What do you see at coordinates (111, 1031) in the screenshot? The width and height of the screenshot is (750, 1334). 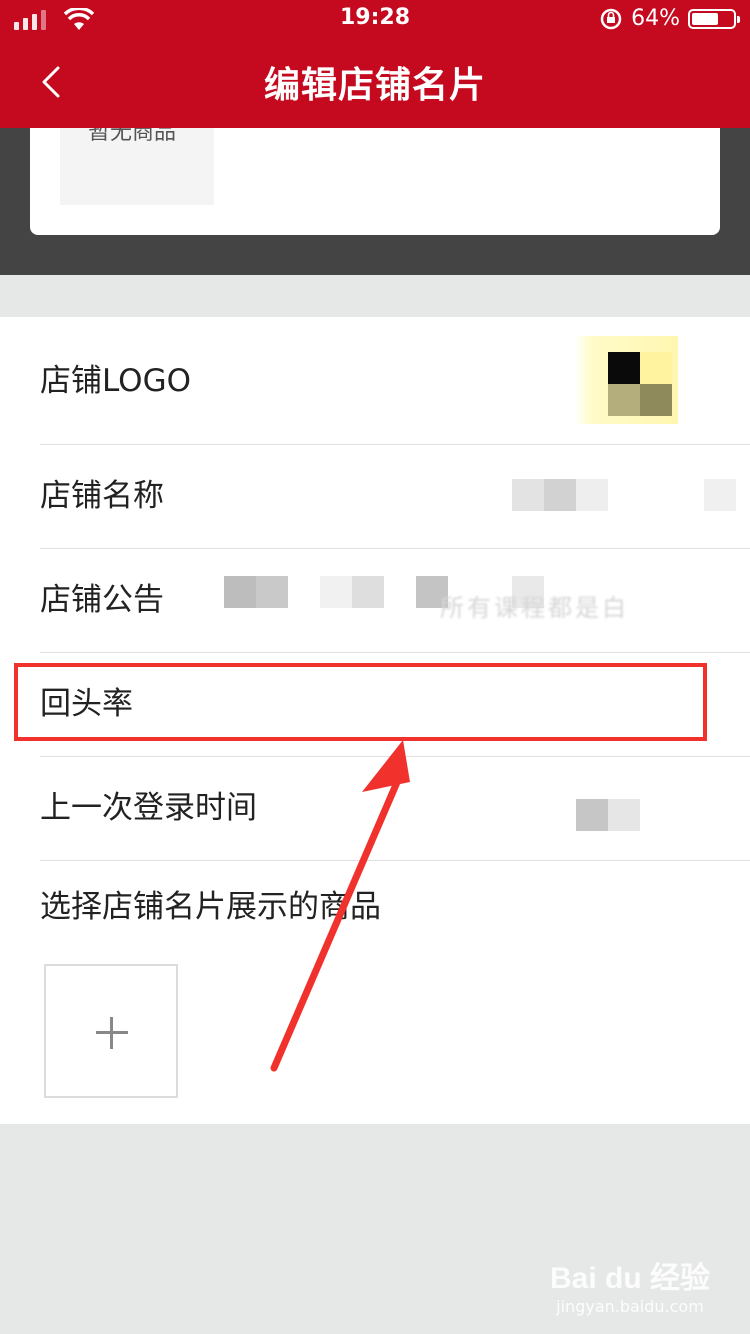 I see `add-goods-button` at bounding box center [111, 1031].